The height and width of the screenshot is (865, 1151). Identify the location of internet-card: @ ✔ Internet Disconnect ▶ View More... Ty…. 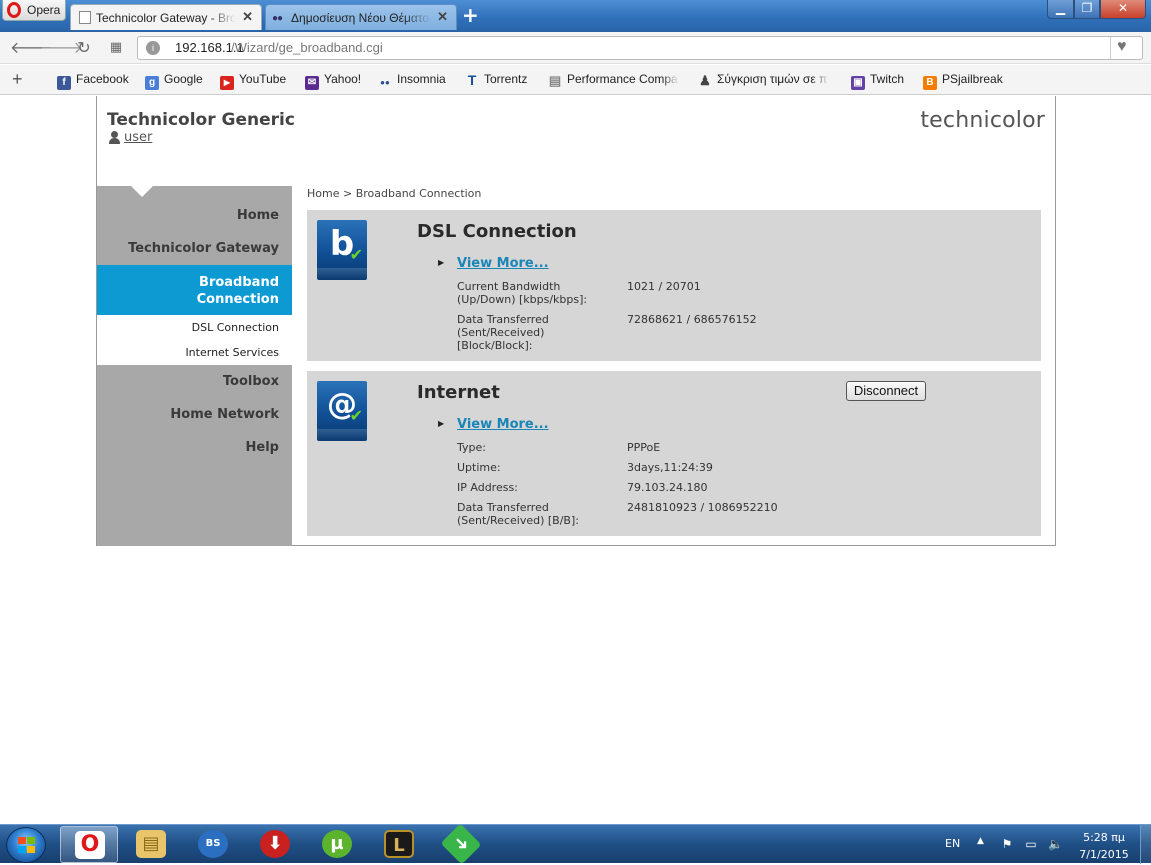
(674, 453).